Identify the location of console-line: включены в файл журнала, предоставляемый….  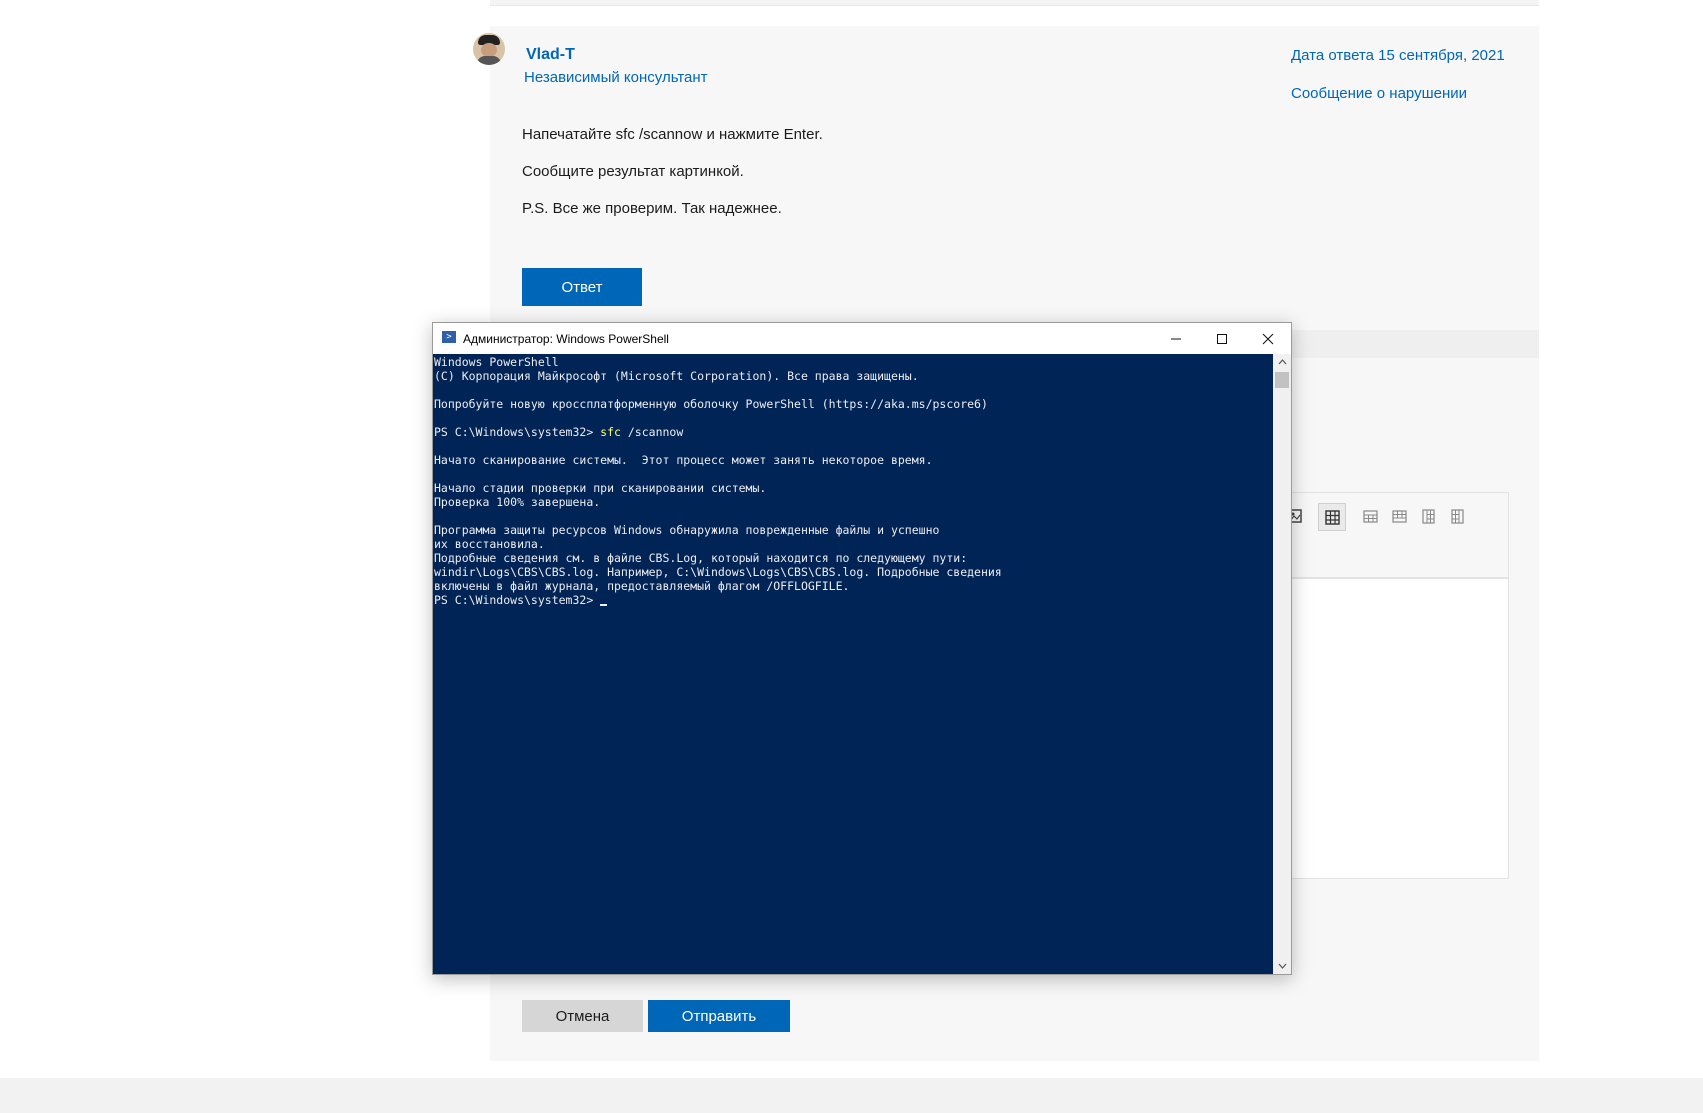
(642, 586).